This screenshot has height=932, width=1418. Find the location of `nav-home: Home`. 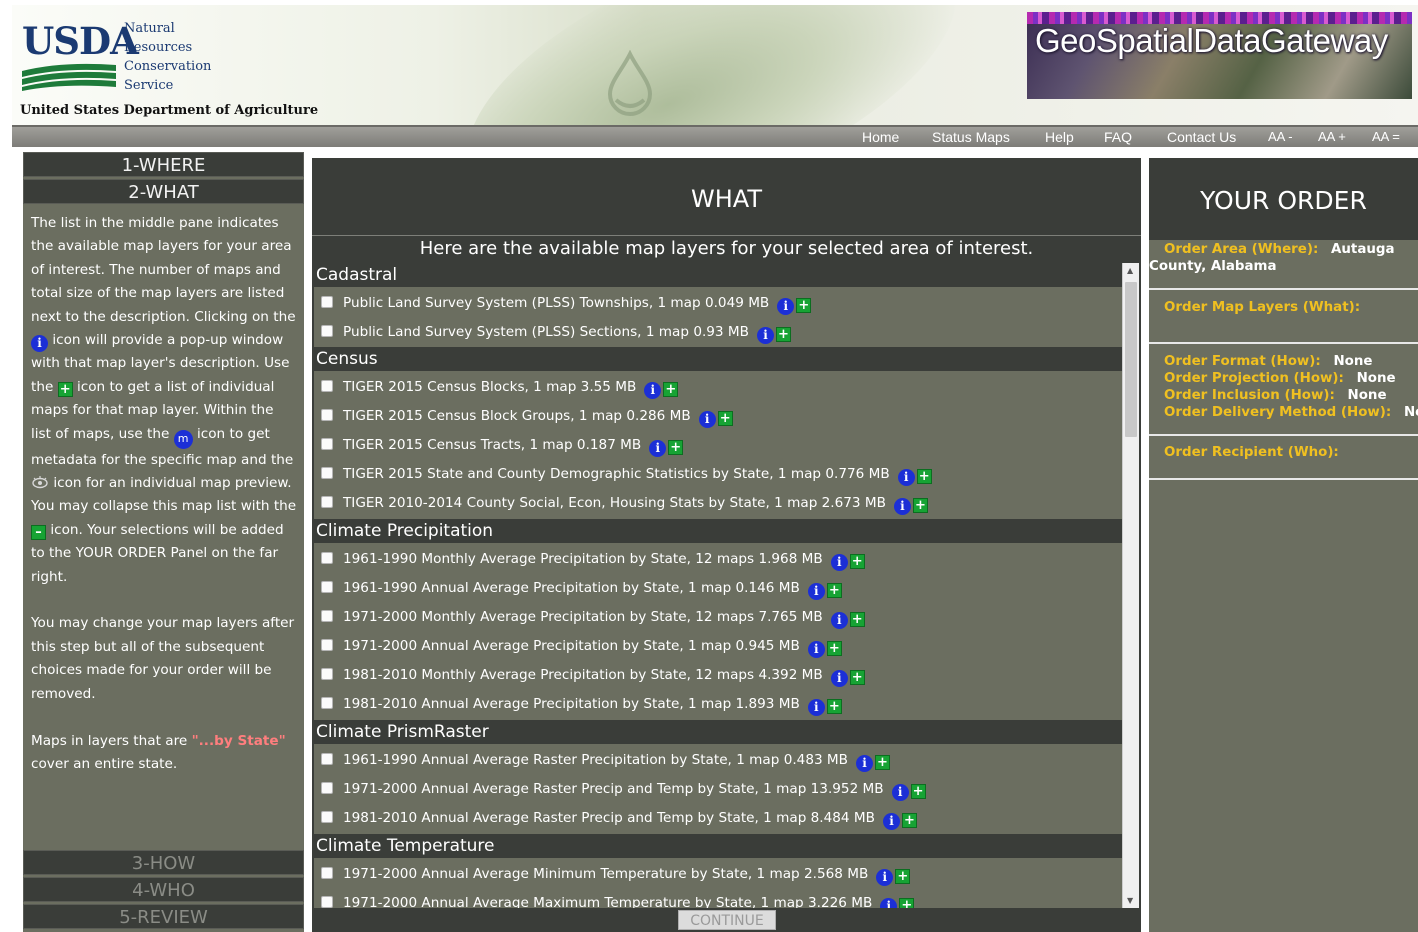

nav-home: Home is located at coordinates (880, 137).